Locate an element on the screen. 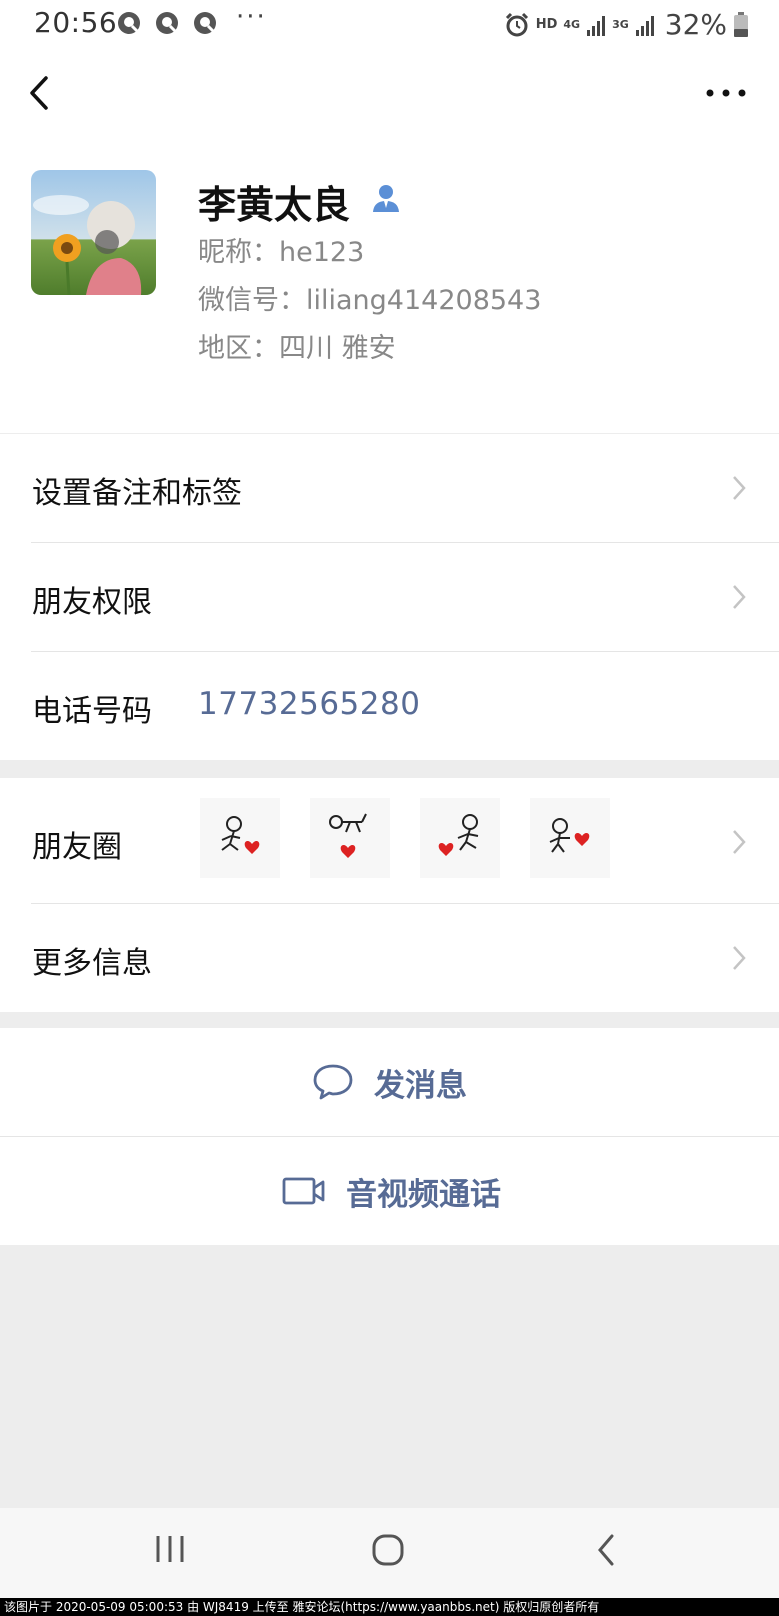 Image resolution: width=779 pixels, height=1616 pixels. status-indicators: HD 4G 3G 32% is located at coordinates (626, 24).